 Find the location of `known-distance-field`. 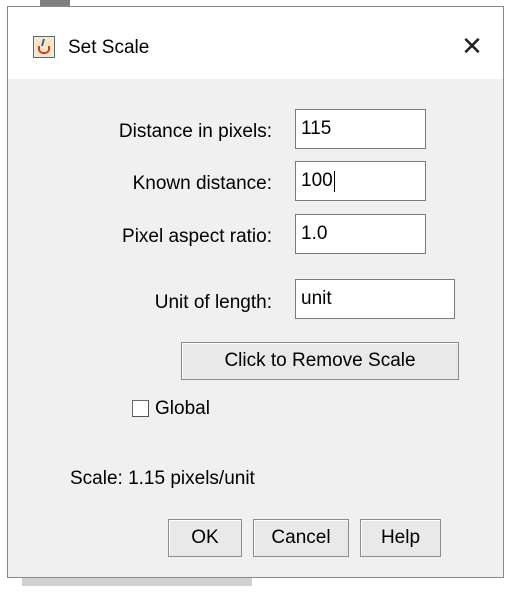

known-distance-field is located at coordinates (360, 181).